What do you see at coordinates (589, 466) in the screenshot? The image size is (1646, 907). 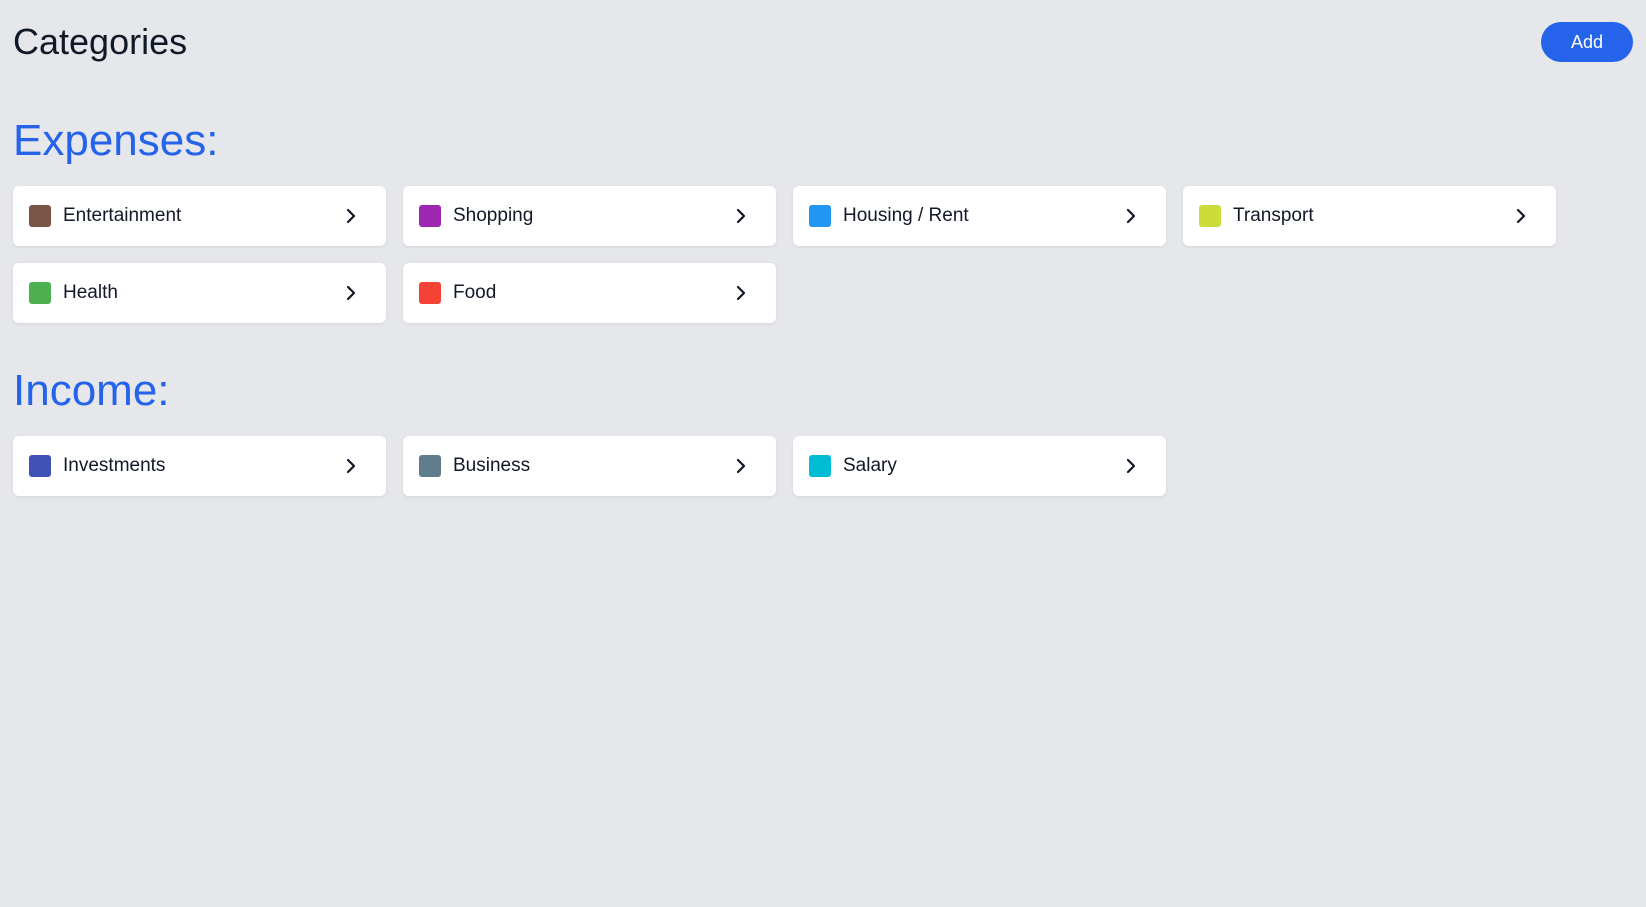 I see `category-card-business: Business` at bounding box center [589, 466].